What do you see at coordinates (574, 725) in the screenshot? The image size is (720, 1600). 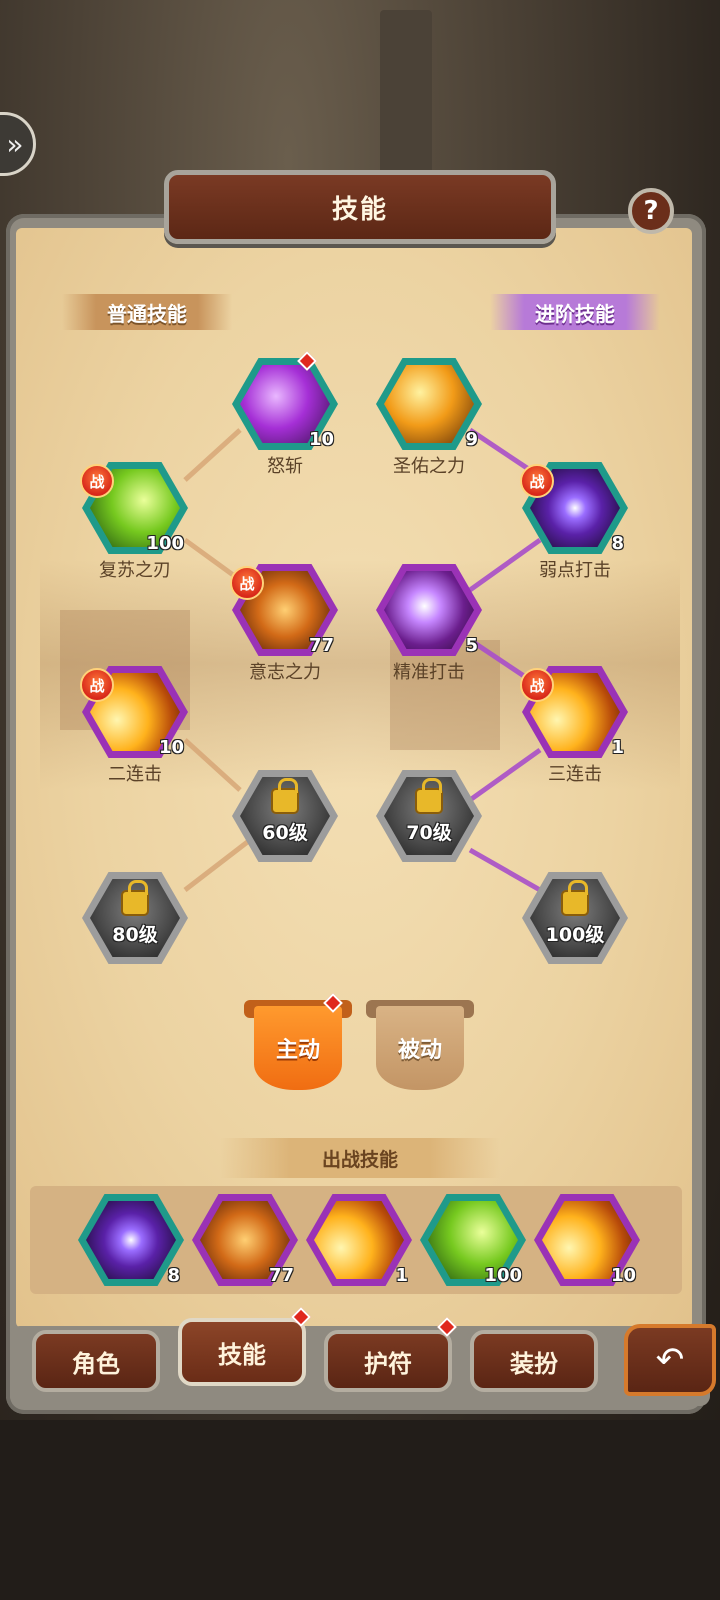 I see `skill-node-sanlianji: 1 战 三连击` at bounding box center [574, 725].